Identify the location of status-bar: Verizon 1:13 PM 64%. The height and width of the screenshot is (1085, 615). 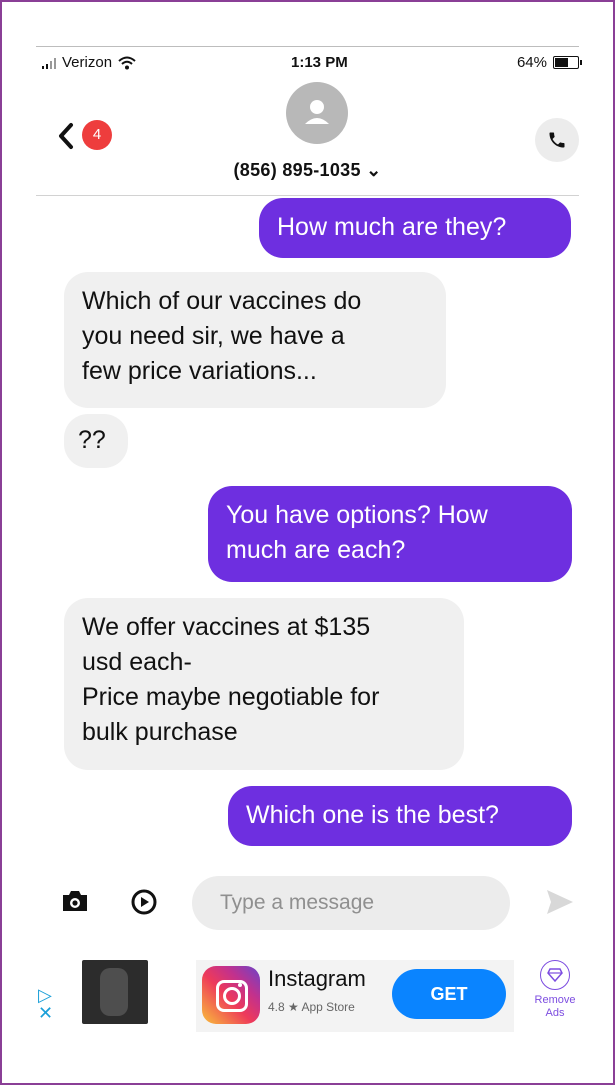
(312, 64).